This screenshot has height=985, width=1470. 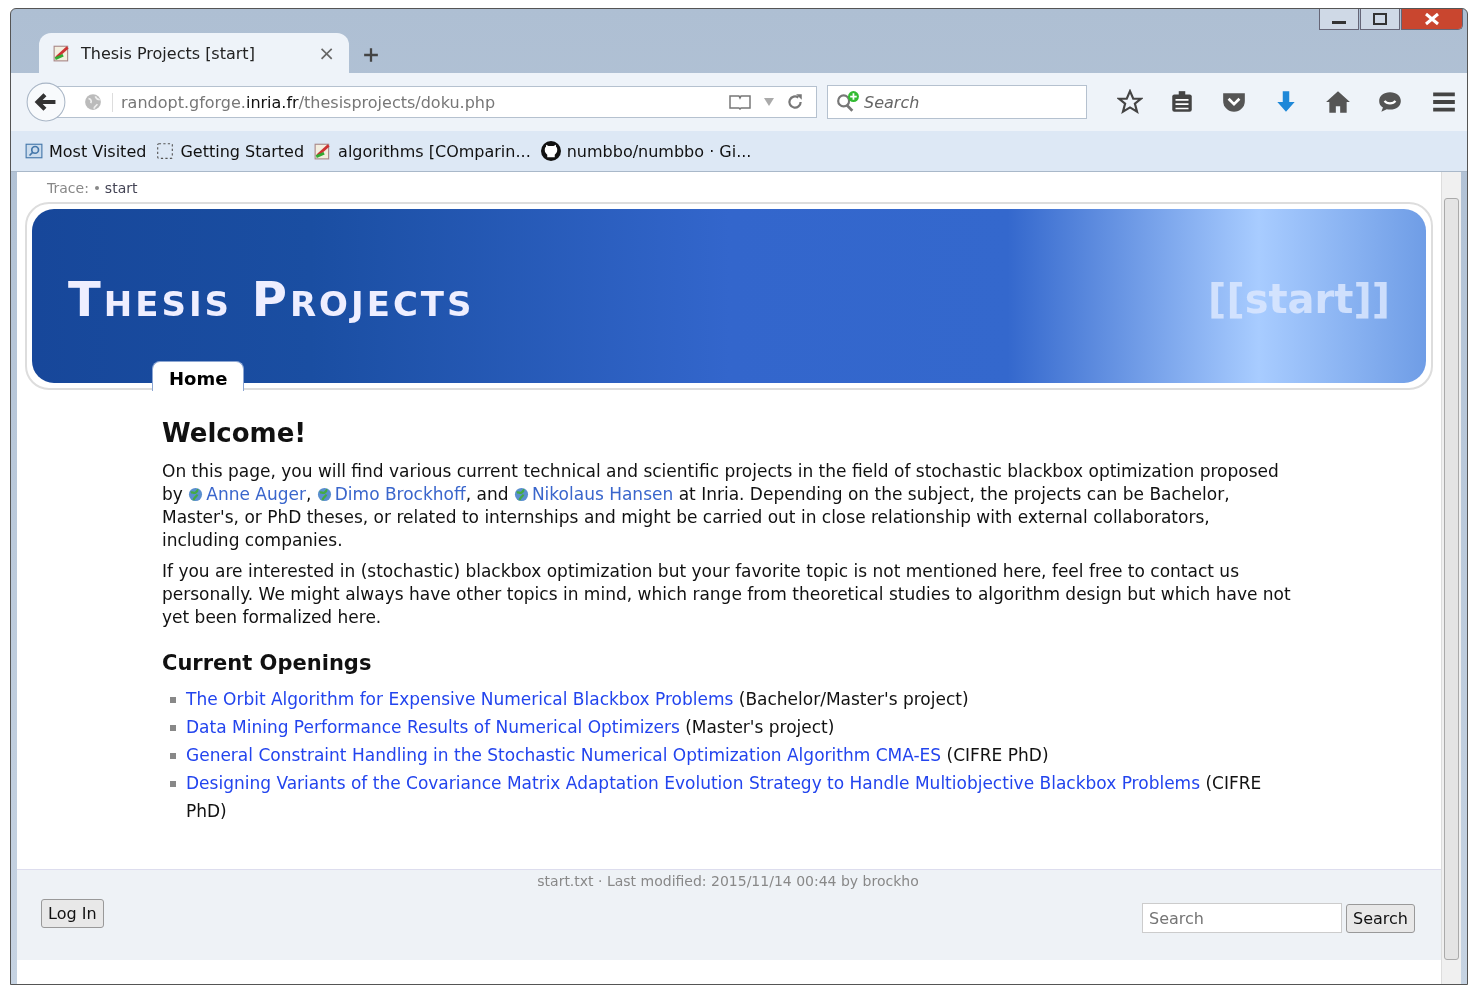 What do you see at coordinates (1380, 19) in the screenshot?
I see `restore-icon` at bounding box center [1380, 19].